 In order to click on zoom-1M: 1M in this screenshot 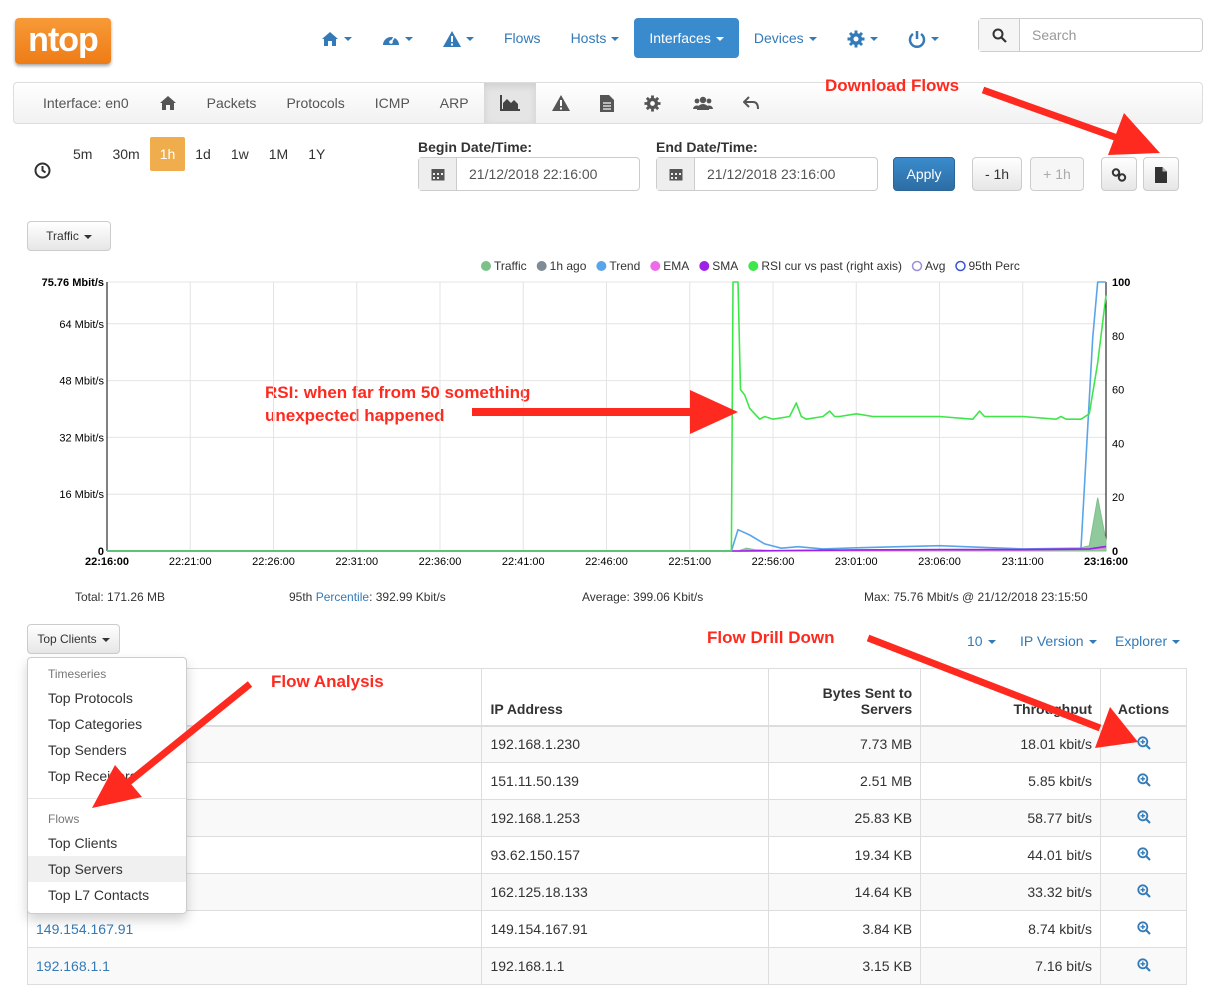, I will do `click(278, 154)`.